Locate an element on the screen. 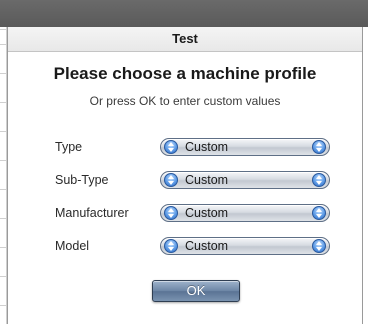  model-popup: Custom is located at coordinates (245, 246).